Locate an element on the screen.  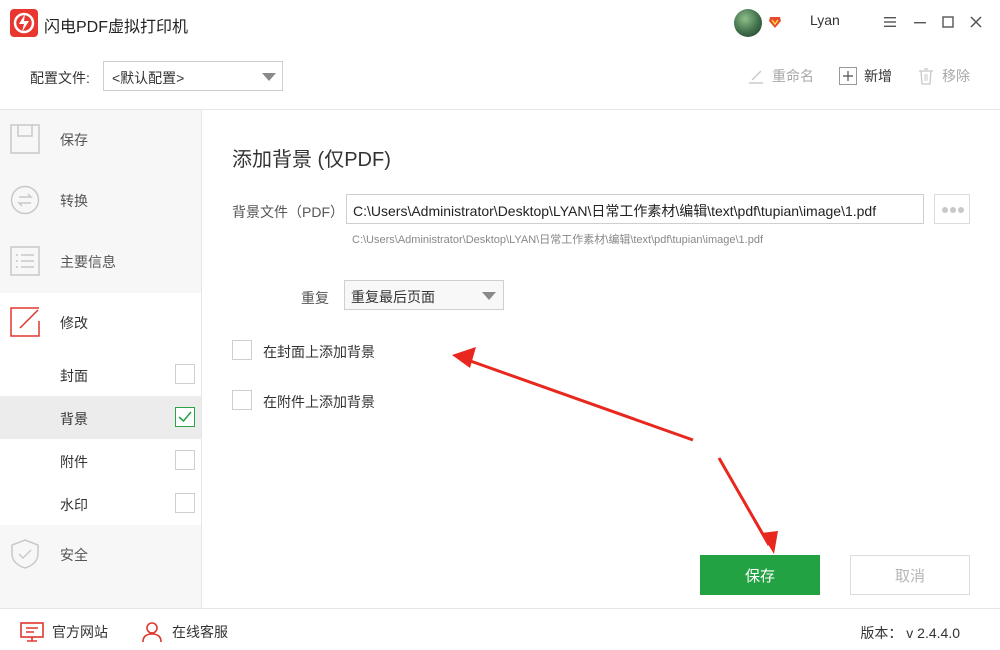
sidebar-item-save: 保存 is located at coordinates (100, 140).